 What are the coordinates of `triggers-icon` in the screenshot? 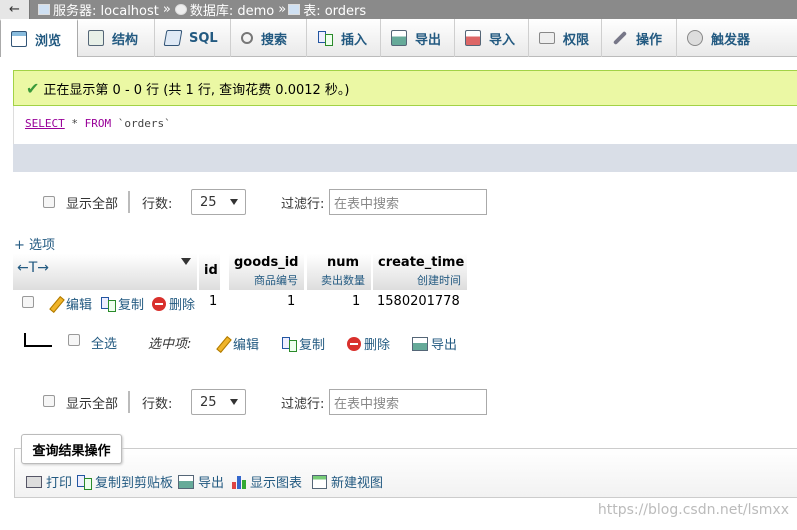 It's located at (695, 38).